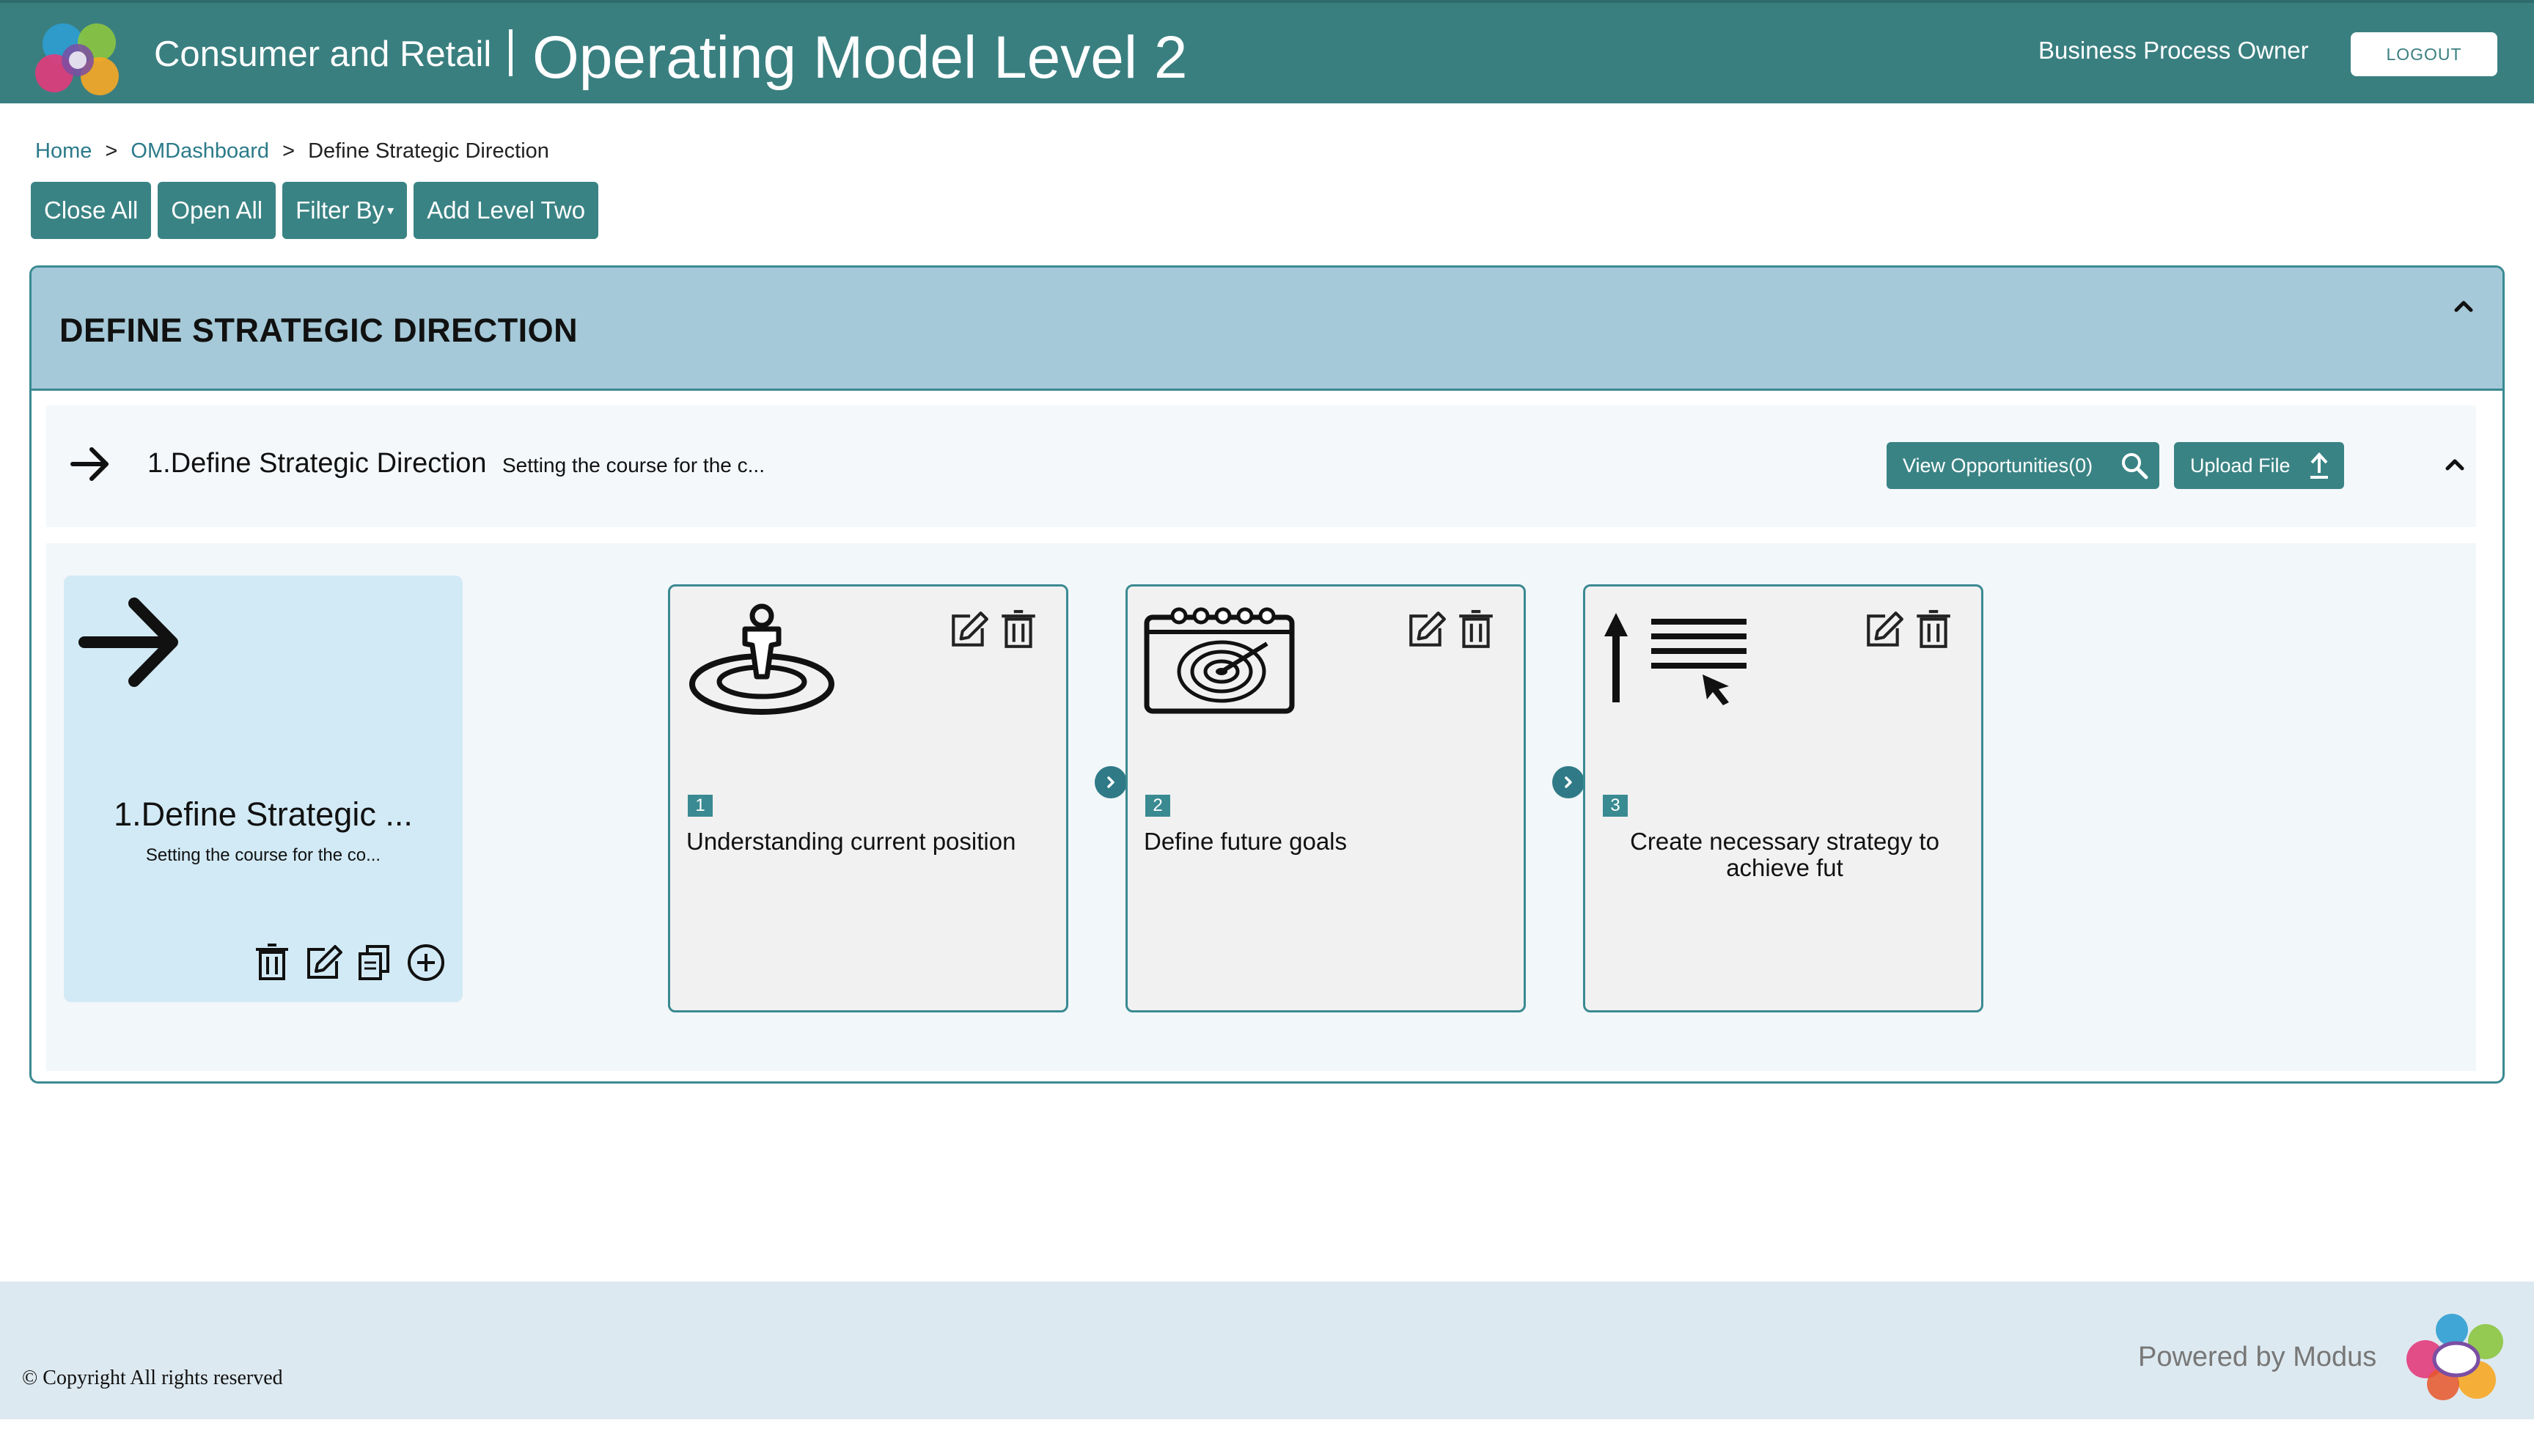  Describe the element at coordinates (868, 798) in the screenshot. I see `step-card-1: 1 Understanding current position` at that location.